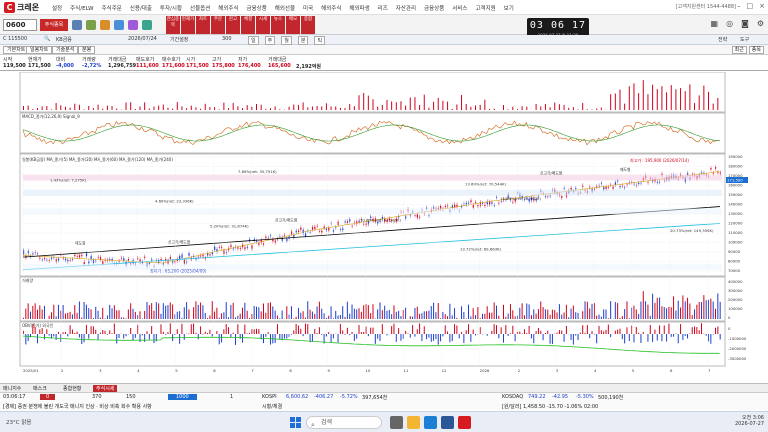  I want to click on stock-code-input: C 115500, so click(15, 39).